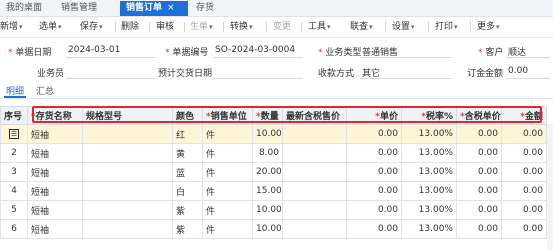  I want to click on bill-date-field: 2024-03-01, so click(94, 50).